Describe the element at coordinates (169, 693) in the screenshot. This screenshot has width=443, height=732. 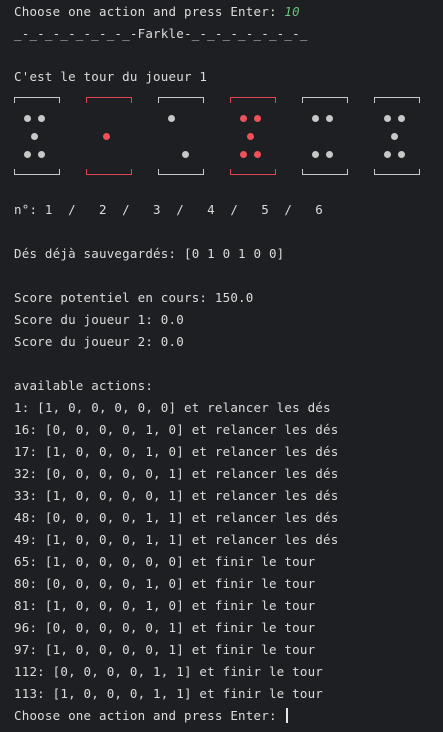
I see `action-line: 113: [1, 0, 0, 0, 1, 1] et finir le tour` at that location.